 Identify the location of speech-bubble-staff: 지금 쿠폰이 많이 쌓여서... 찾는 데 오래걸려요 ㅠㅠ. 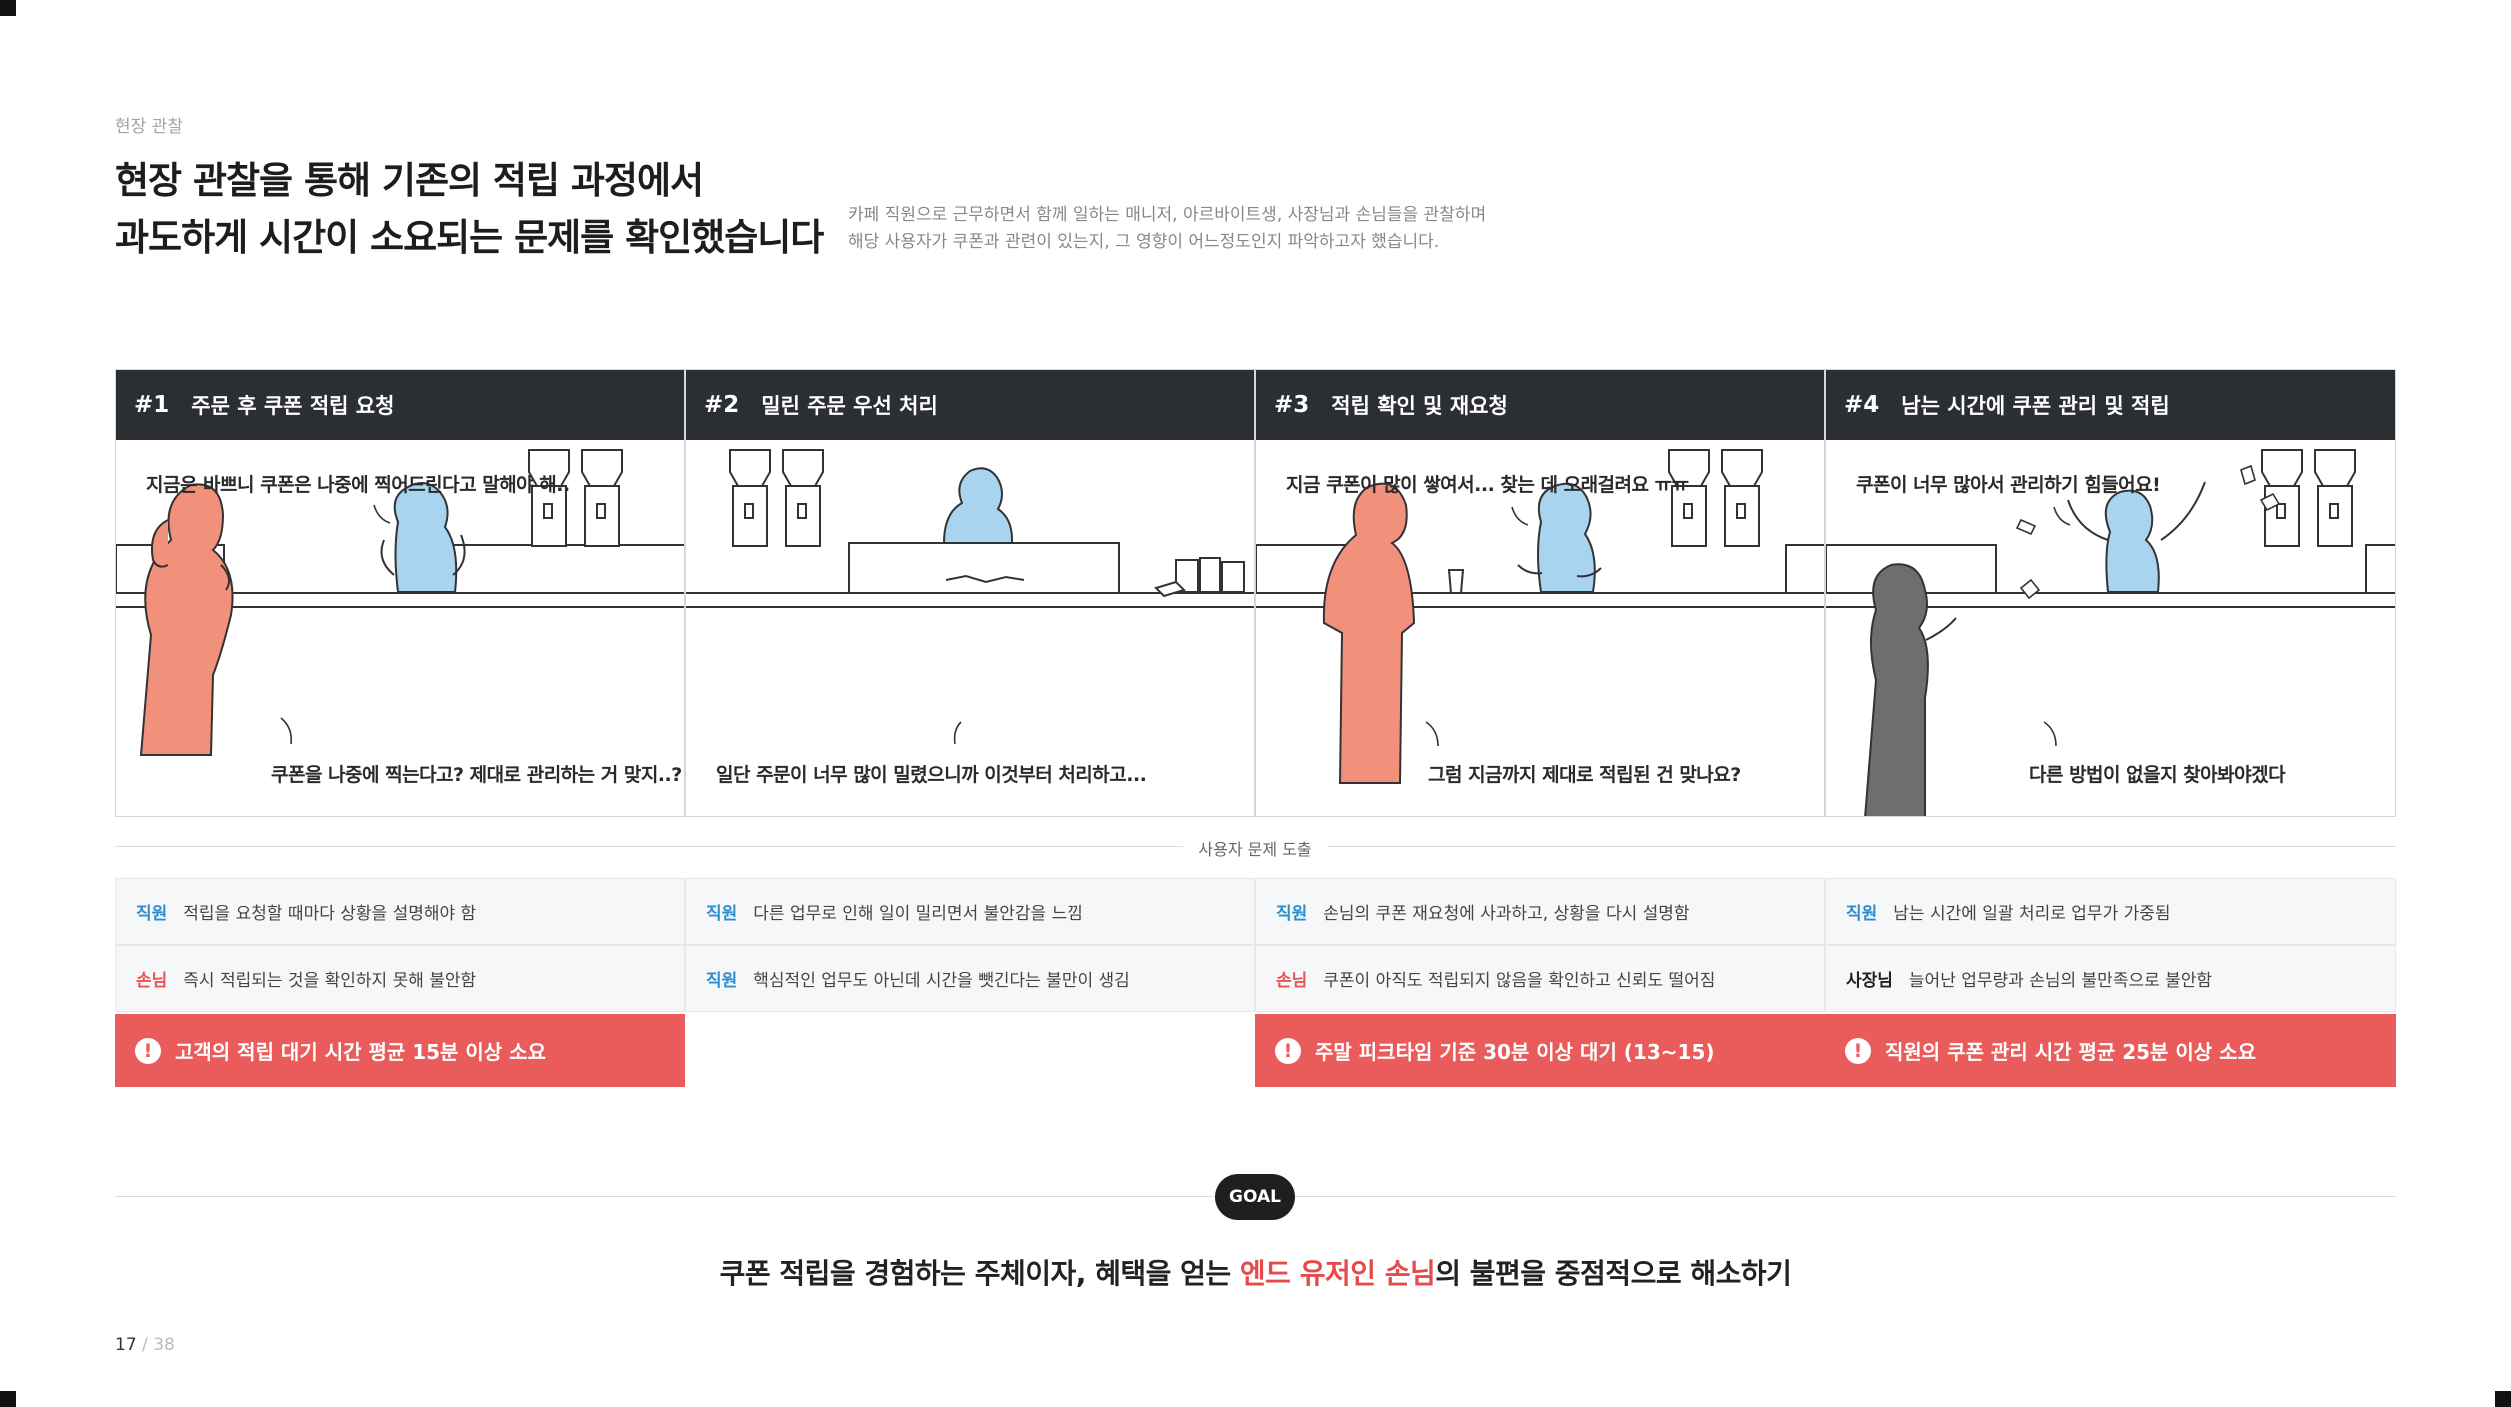
(1487, 485).